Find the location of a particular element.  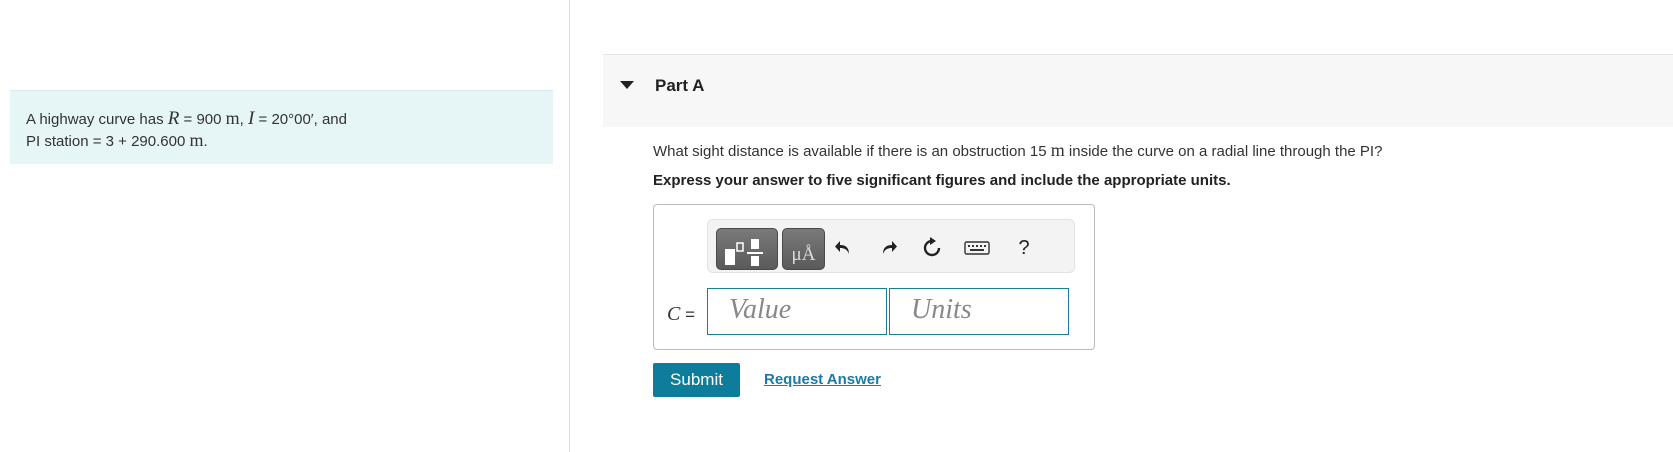

reset-icon is located at coordinates (932, 248).